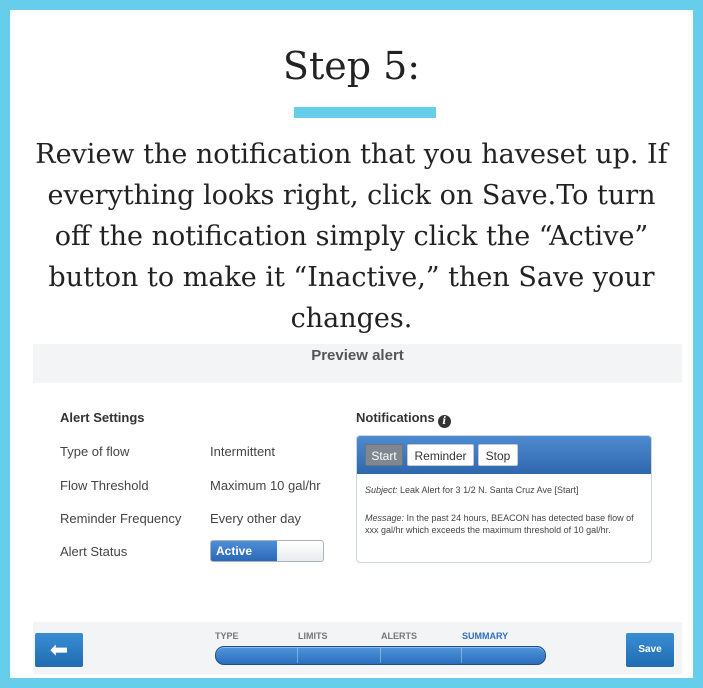 Image resolution: width=703 pixels, height=688 pixels. I want to click on notifications-title: Notifications i, so click(403, 419).